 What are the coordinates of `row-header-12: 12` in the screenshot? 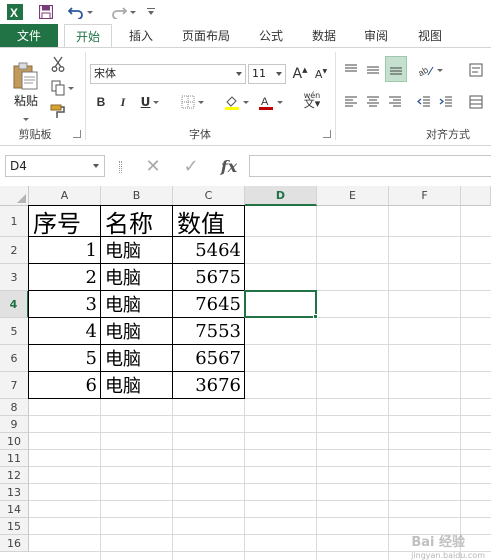 It's located at (14, 475).